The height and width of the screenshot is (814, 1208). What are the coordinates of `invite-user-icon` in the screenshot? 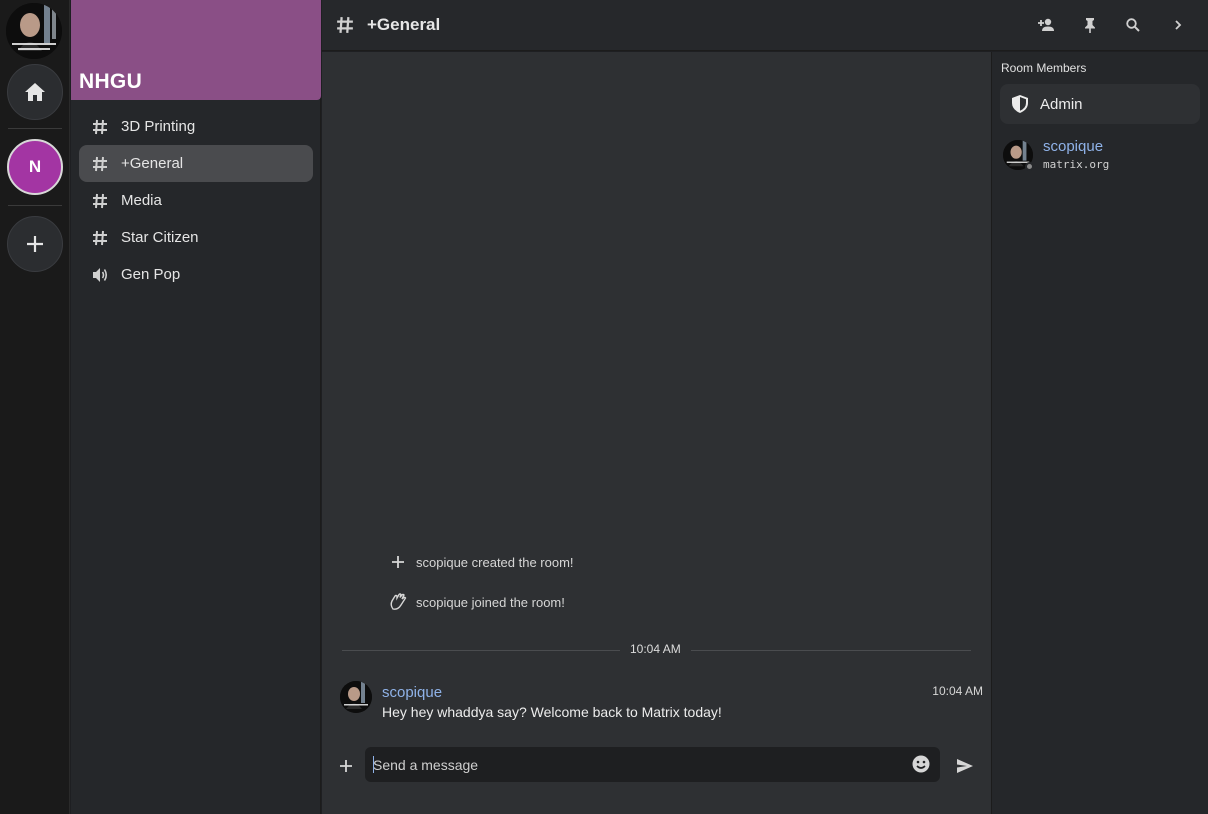 It's located at (1046, 24).